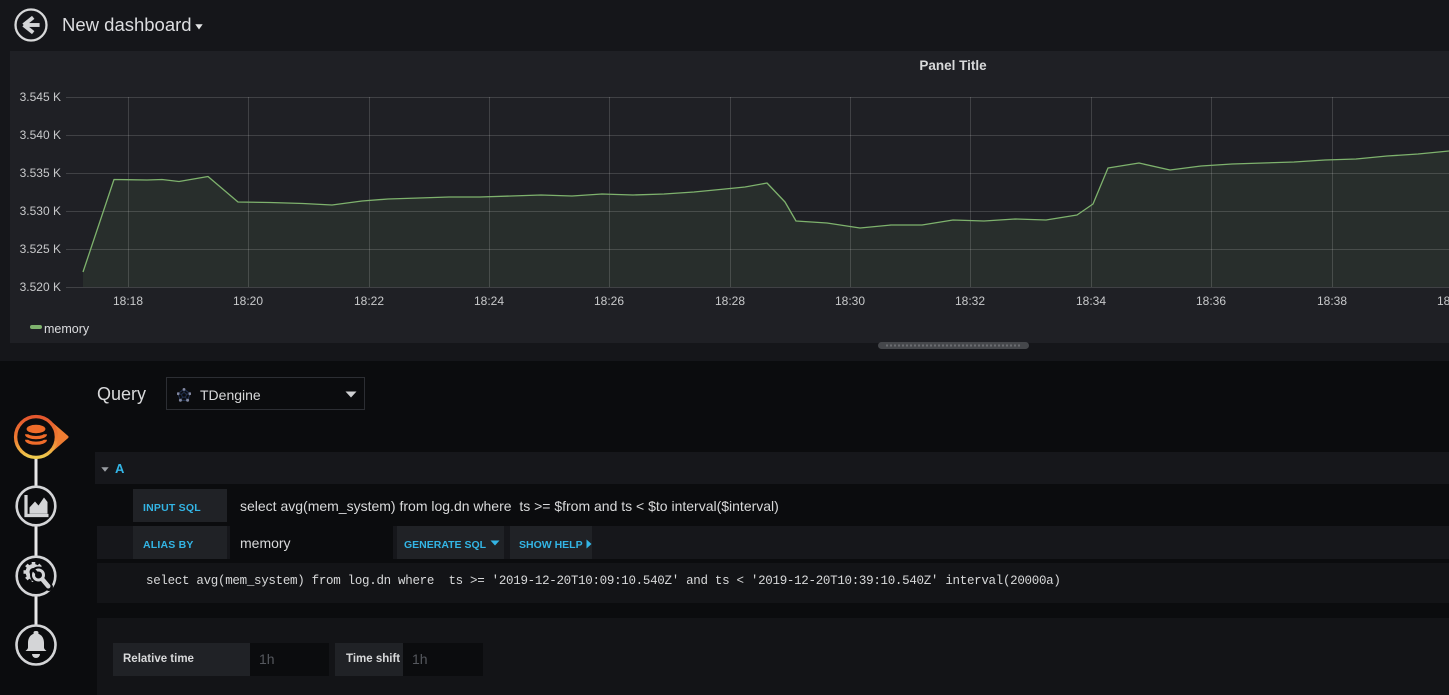 This screenshot has height=695, width=1449. What do you see at coordinates (609, 301) in the screenshot?
I see `svg-text: 18:26` at bounding box center [609, 301].